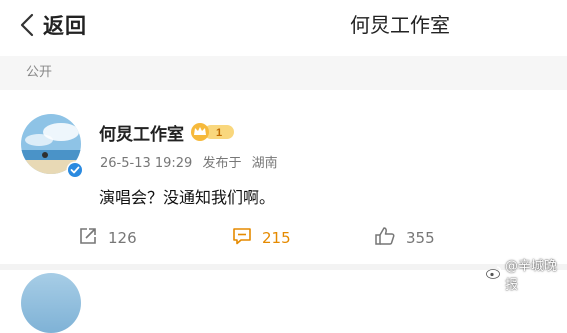 This screenshot has width=567, height=333. Describe the element at coordinates (283, 73) in the screenshot. I see `visibility-bar: 公开` at that location.